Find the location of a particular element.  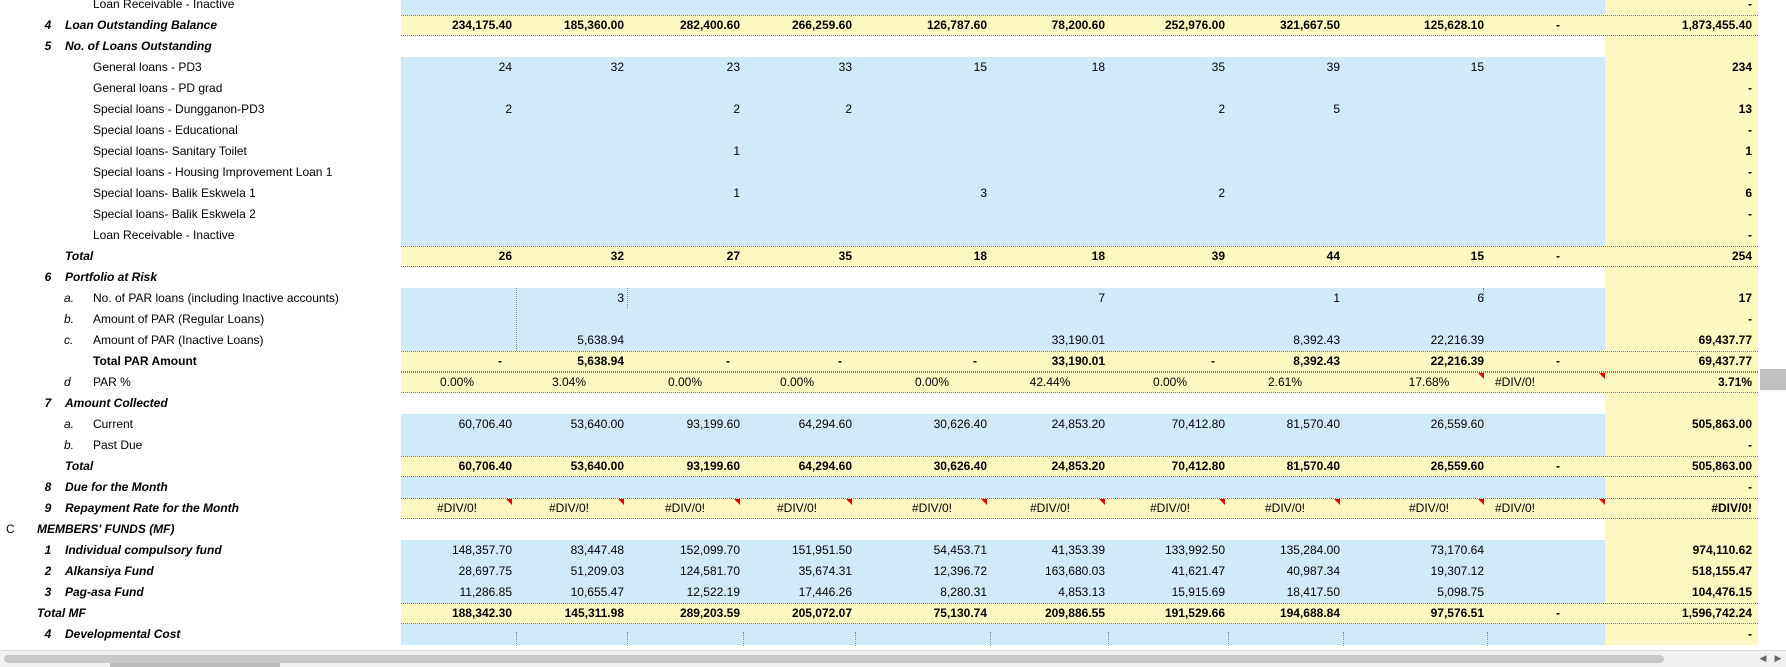

total-cell: 13 is located at coordinates (1682, 109).